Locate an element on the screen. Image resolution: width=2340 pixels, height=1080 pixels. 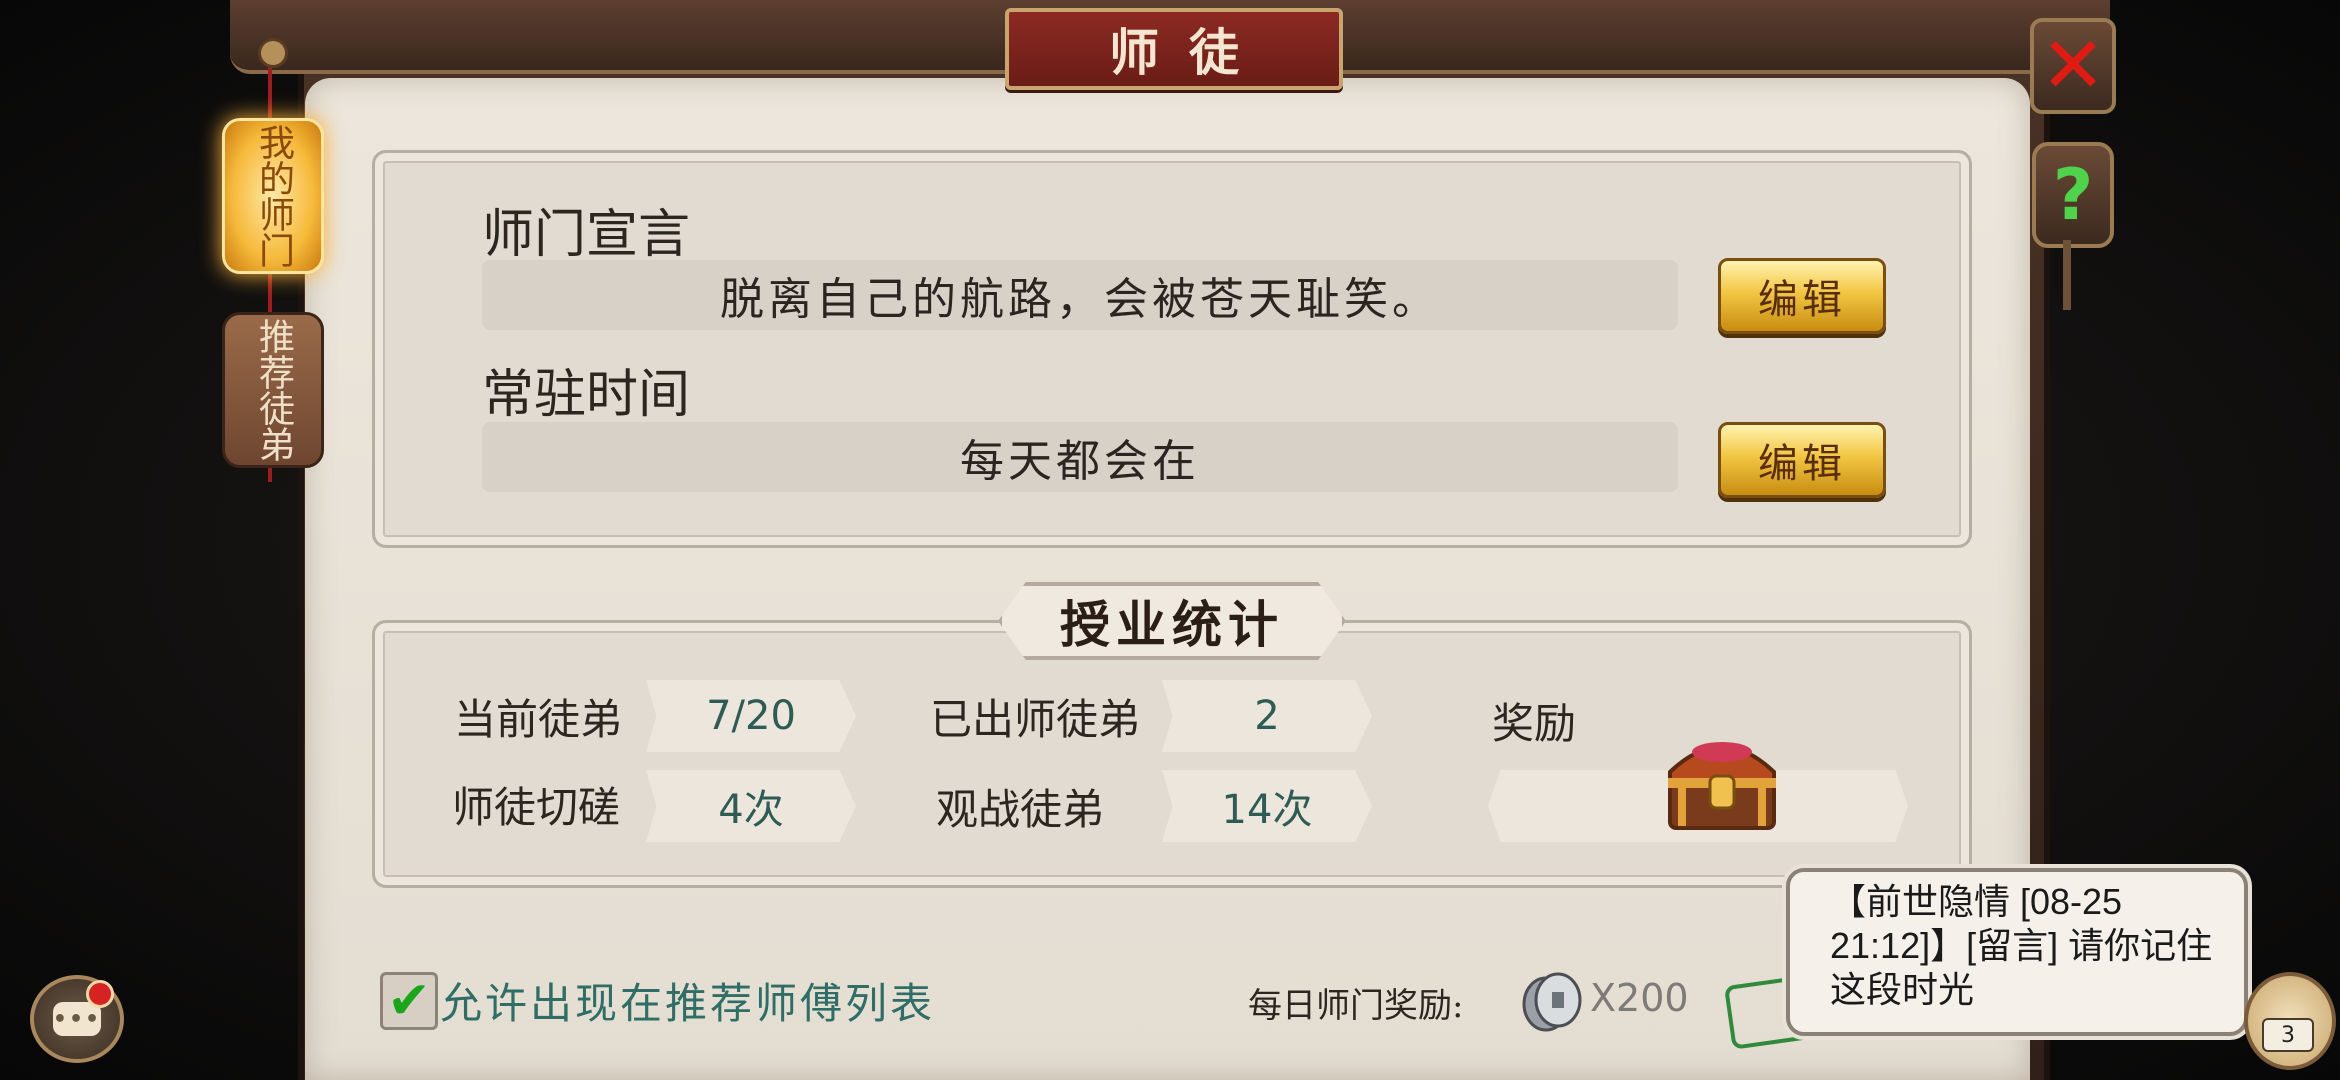
edit-resident-time-button: 编辑 is located at coordinates (1802, 460).